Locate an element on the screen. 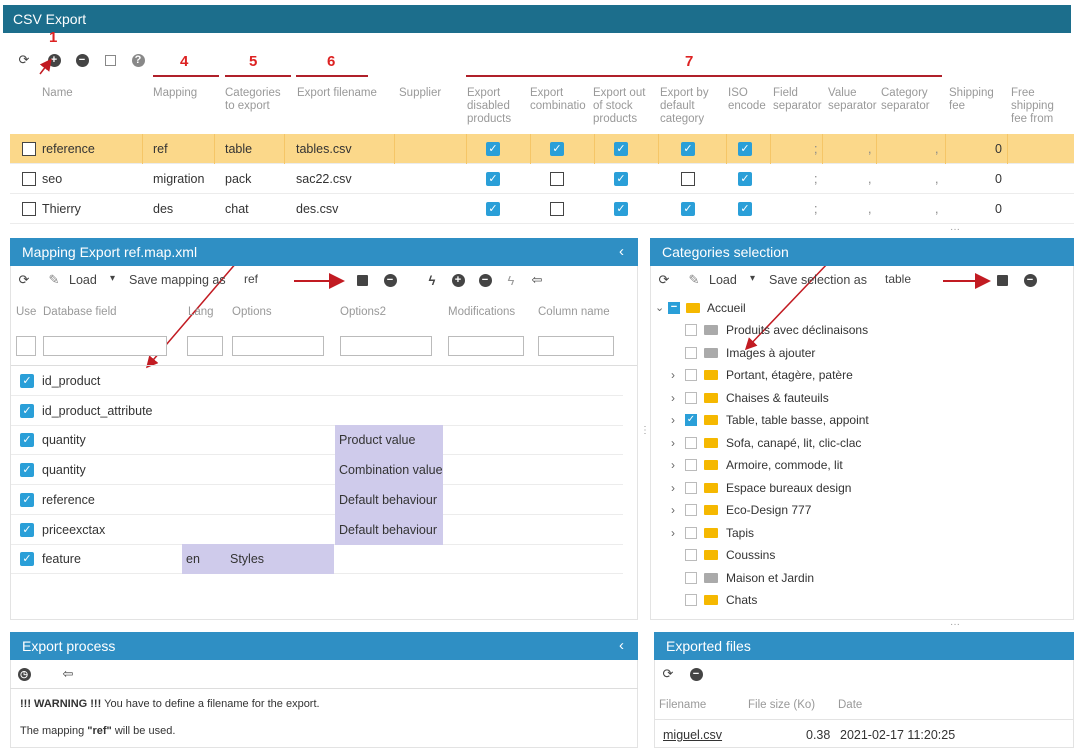  col-value-sep: Value separator is located at coordinates (854, 100).